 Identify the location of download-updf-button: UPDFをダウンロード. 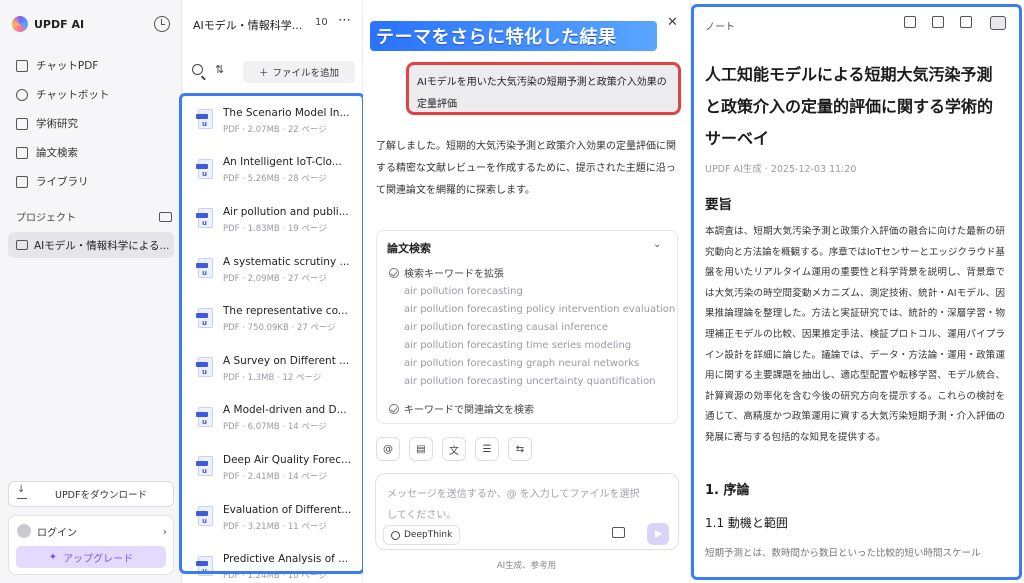
(91, 494).